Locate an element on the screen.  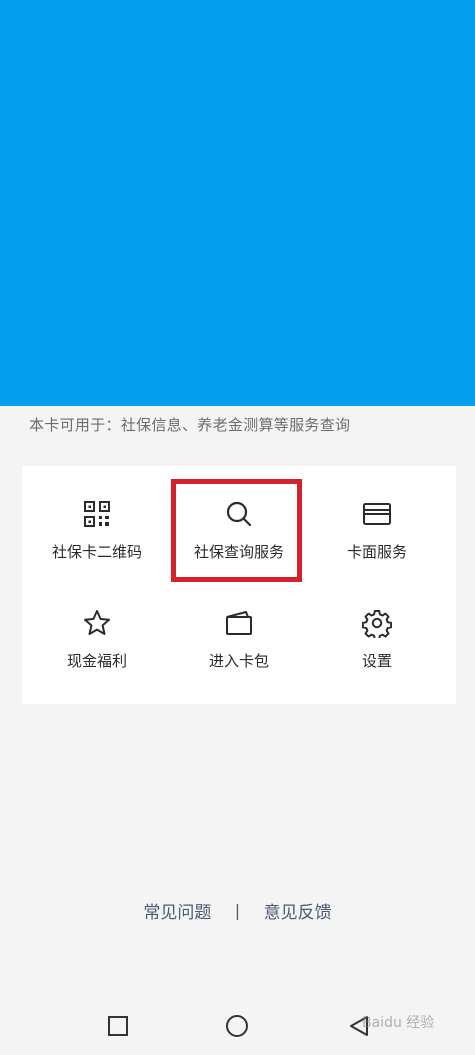
wallet-icon is located at coordinates (239, 623).